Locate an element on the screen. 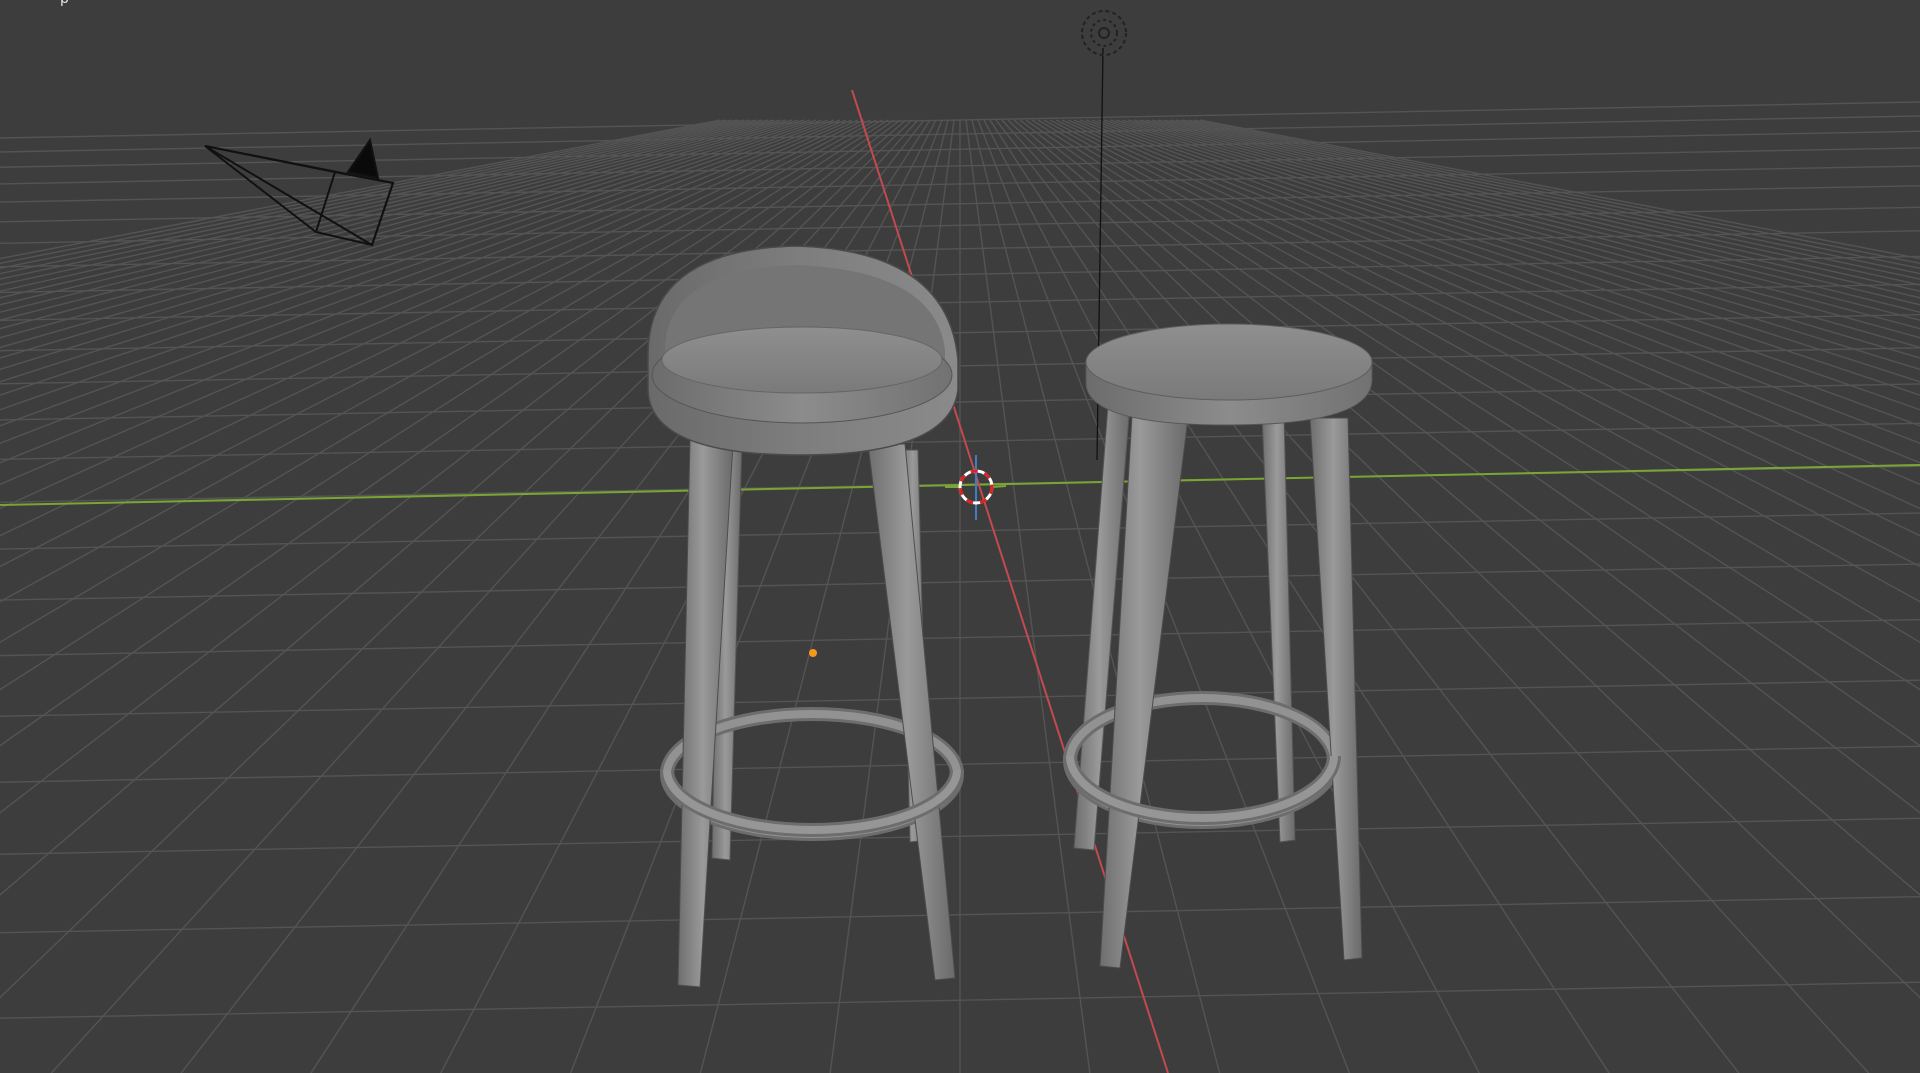  object-origin-dot is located at coordinates (813, 653).